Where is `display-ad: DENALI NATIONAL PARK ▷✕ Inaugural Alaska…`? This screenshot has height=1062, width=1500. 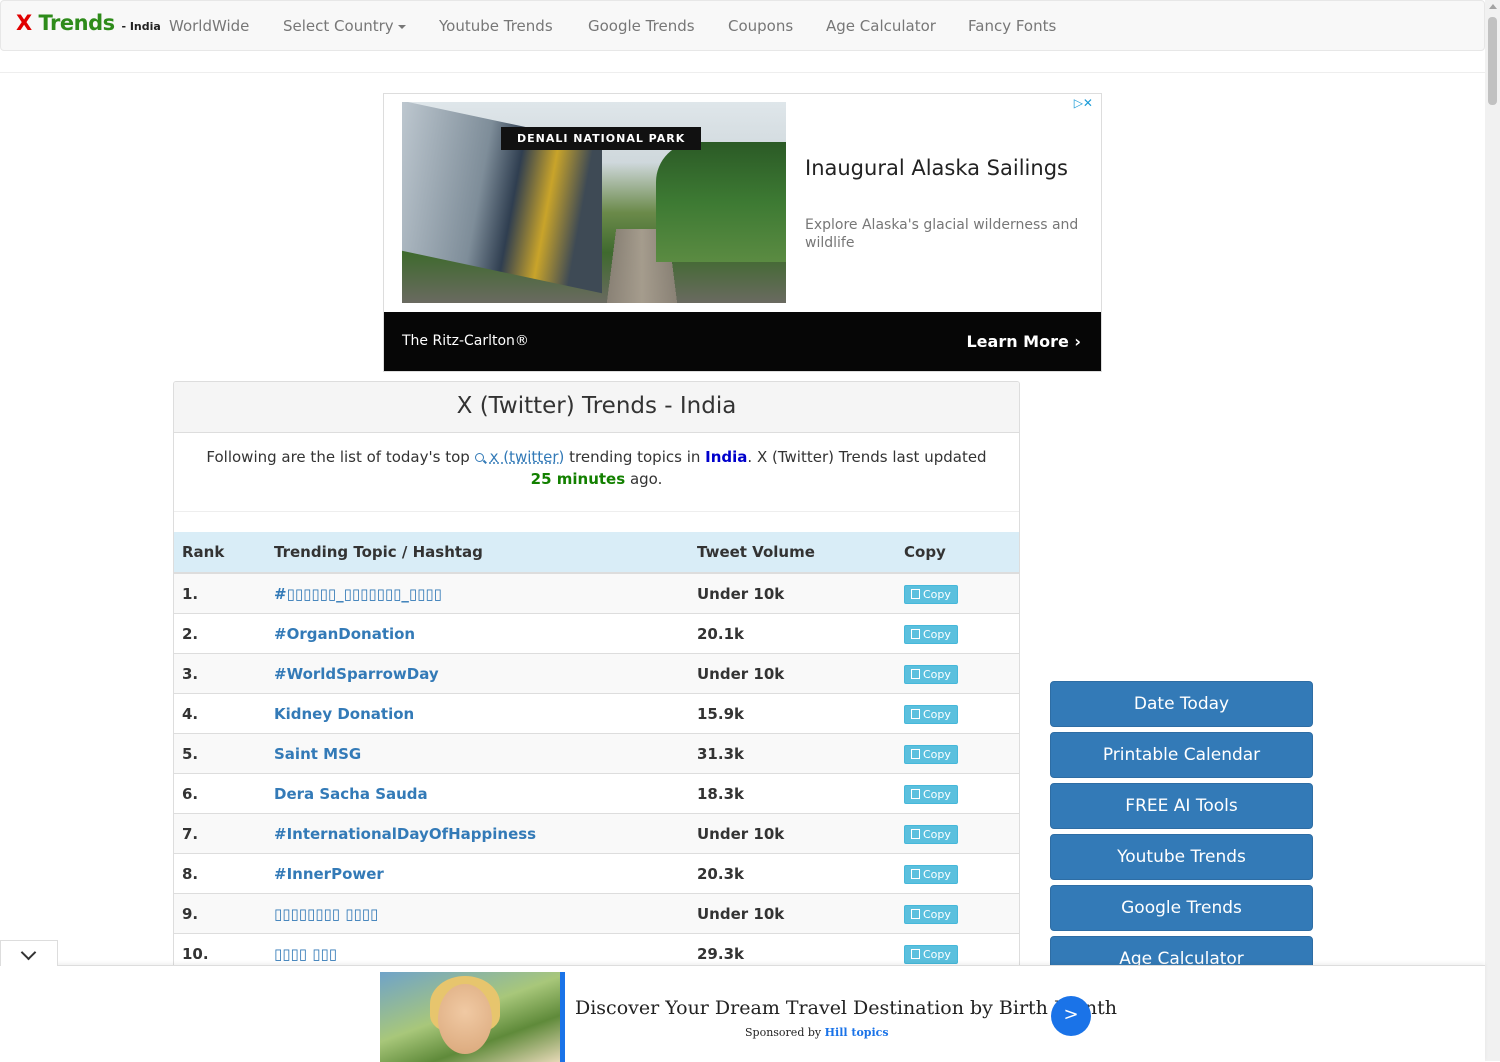
display-ad: DENALI NATIONAL PARK ▷✕ Inaugural Alaska… is located at coordinates (742, 232).